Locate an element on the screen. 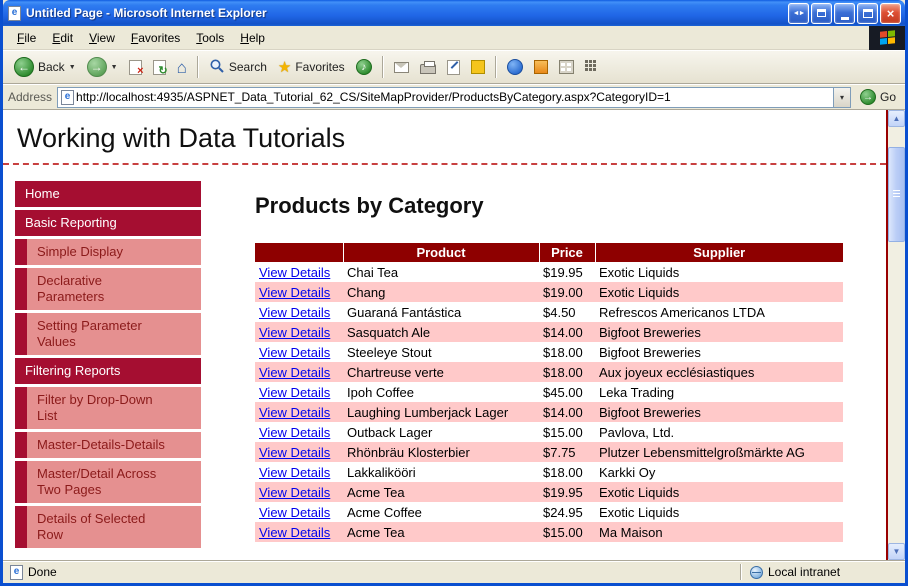 The image size is (908, 586). sidebar-item: Home is located at coordinates (108, 194).